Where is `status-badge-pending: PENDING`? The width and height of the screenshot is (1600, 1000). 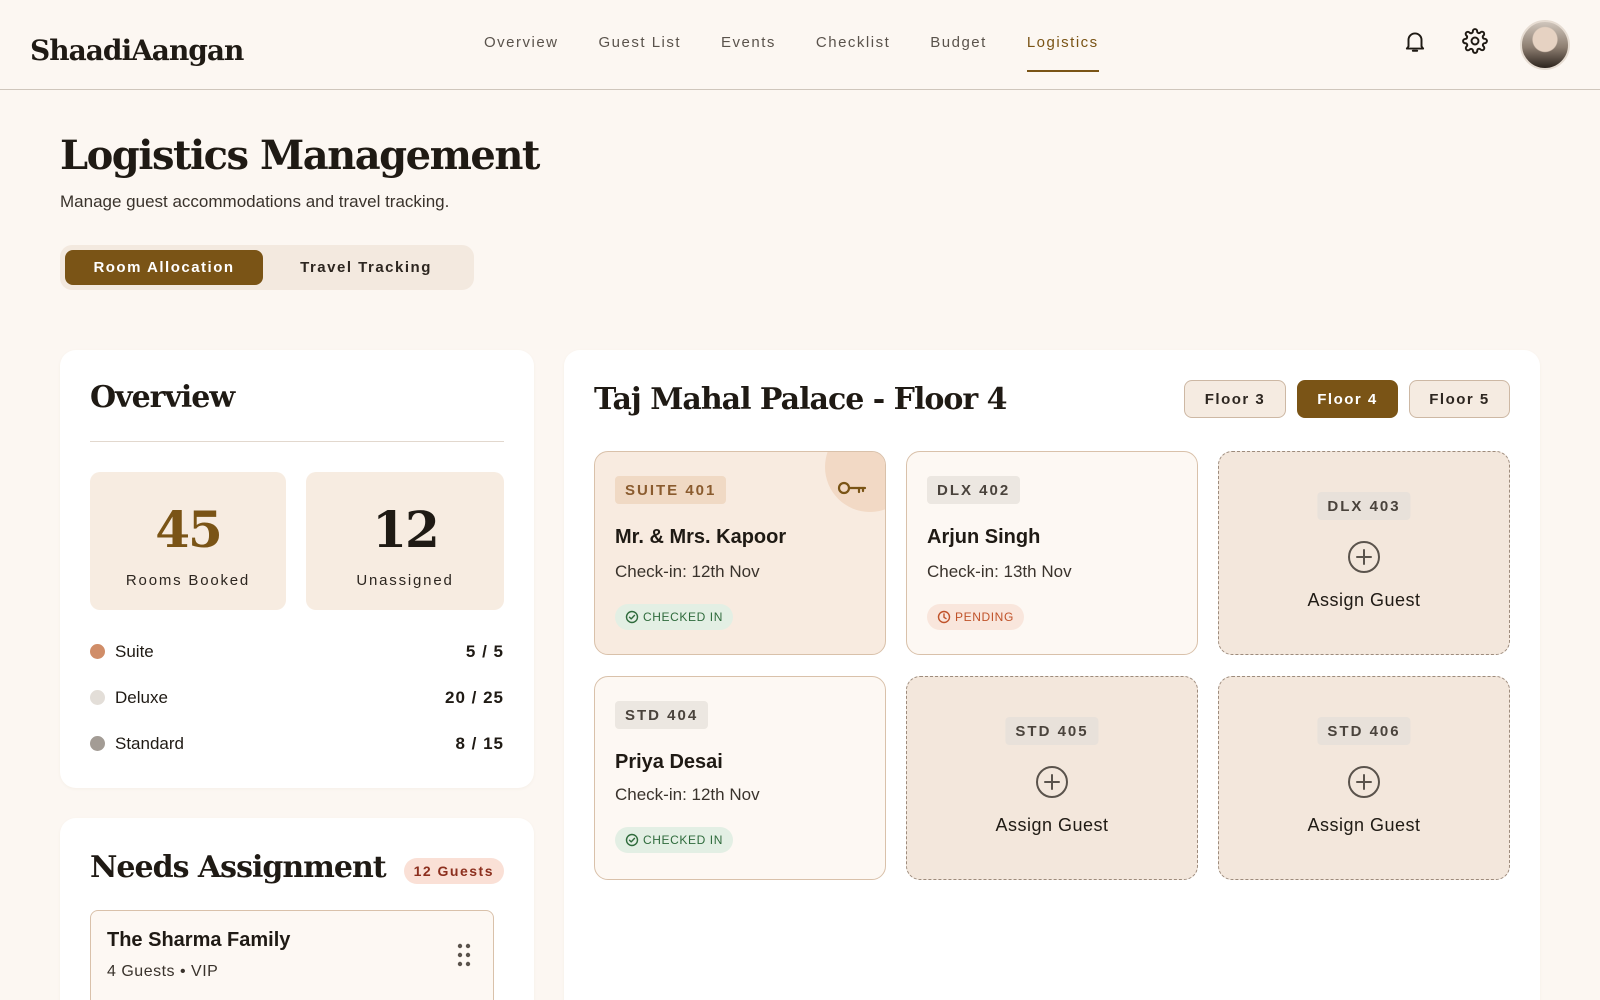
status-badge-pending: PENDING is located at coordinates (975, 617).